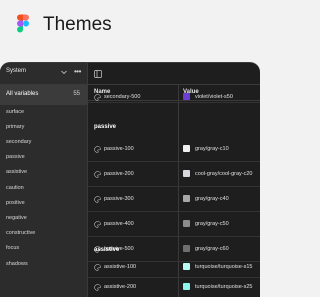 The image size is (320, 297). Describe the element at coordinates (107, 250) in the screenshot. I see `section-header-assistive: assistive` at that location.